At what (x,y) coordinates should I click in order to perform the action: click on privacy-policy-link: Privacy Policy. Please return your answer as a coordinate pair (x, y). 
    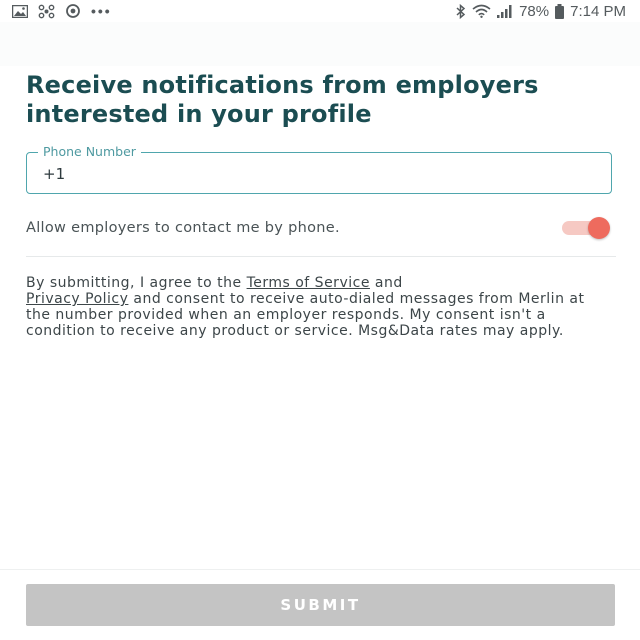
    Looking at the image, I should click on (77, 299).